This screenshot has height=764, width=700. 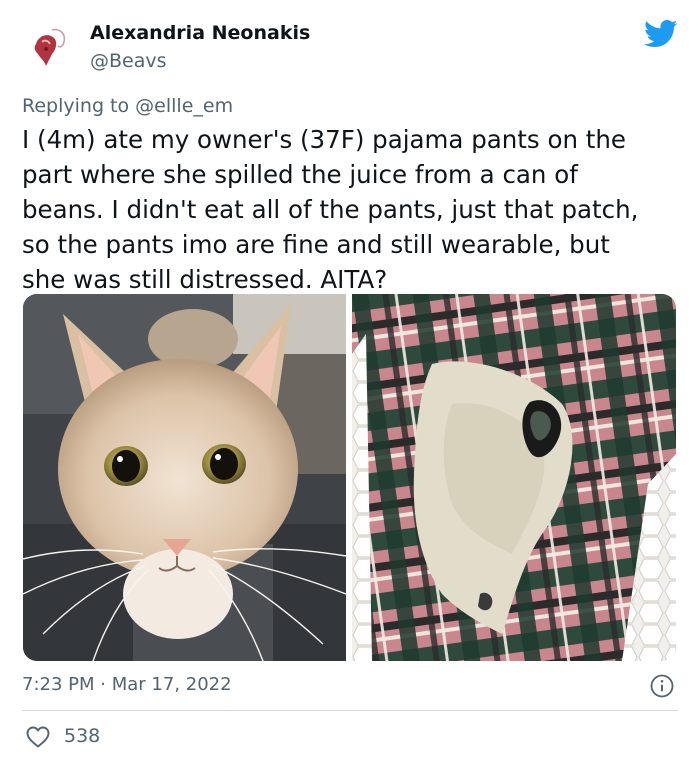 I want to click on author-handle: @Beavs, so click(x=128, y=61).